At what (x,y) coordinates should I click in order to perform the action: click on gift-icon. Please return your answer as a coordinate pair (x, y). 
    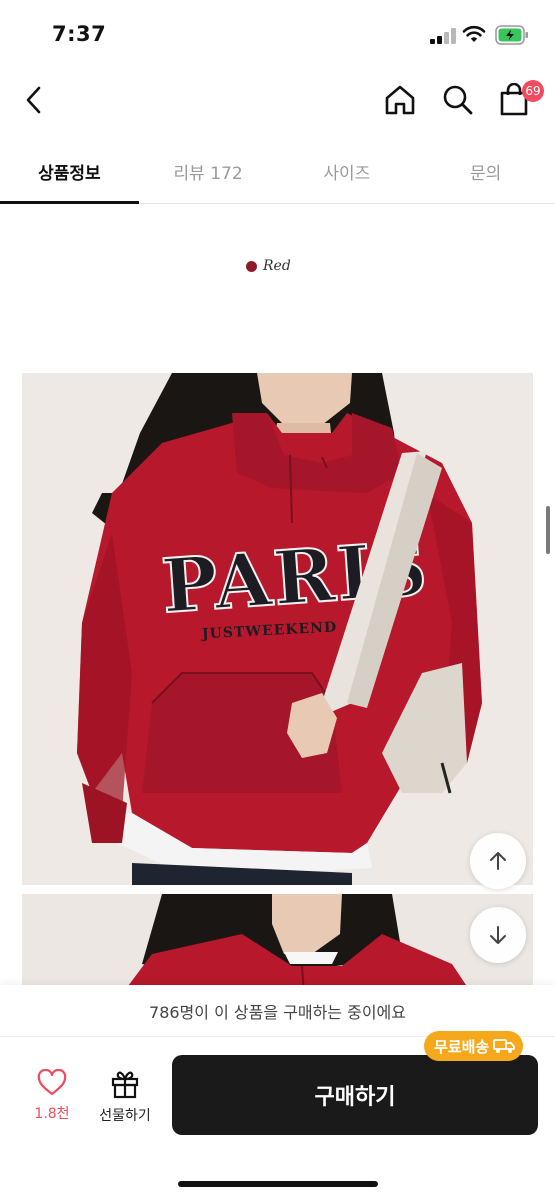
    Looking at the image, I should click on (125, 1085).